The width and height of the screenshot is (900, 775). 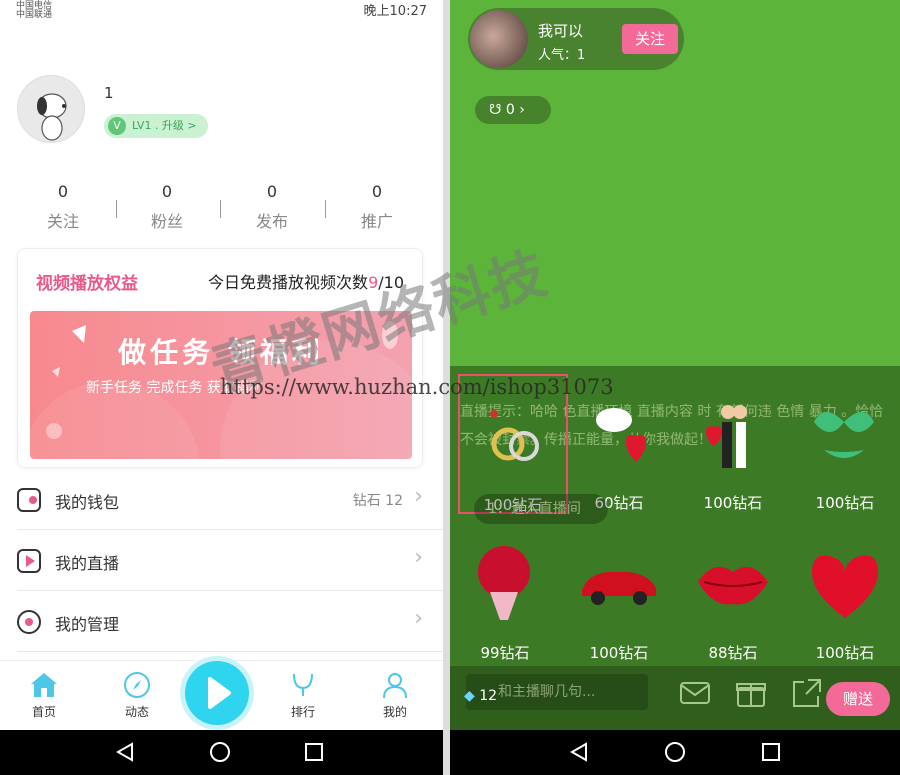 What do you see at coordinates (562, 55) in the screenshot?
I see `host-popularity: 人气：1` at bounding box center [562, 55].